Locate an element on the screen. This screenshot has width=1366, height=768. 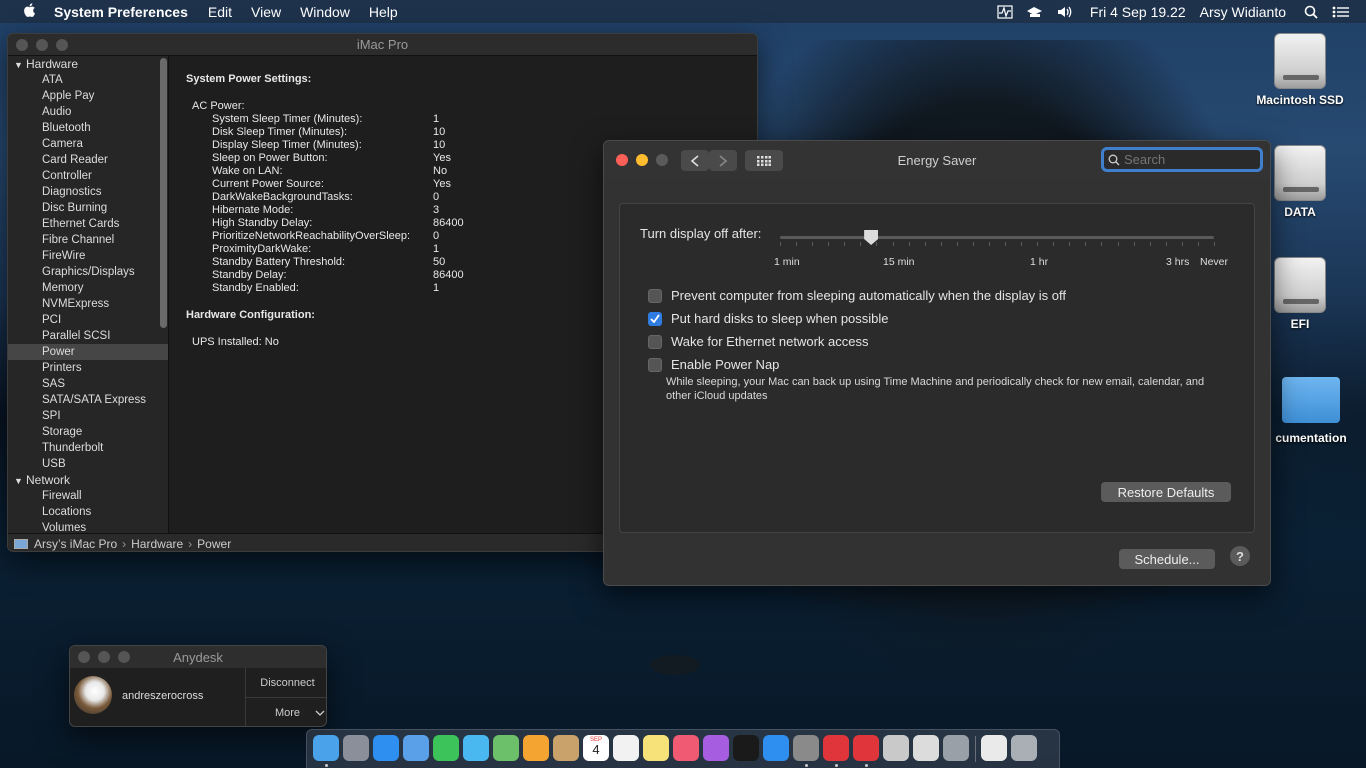
anydesk-alt-icon is located at coordinates (866, 748).